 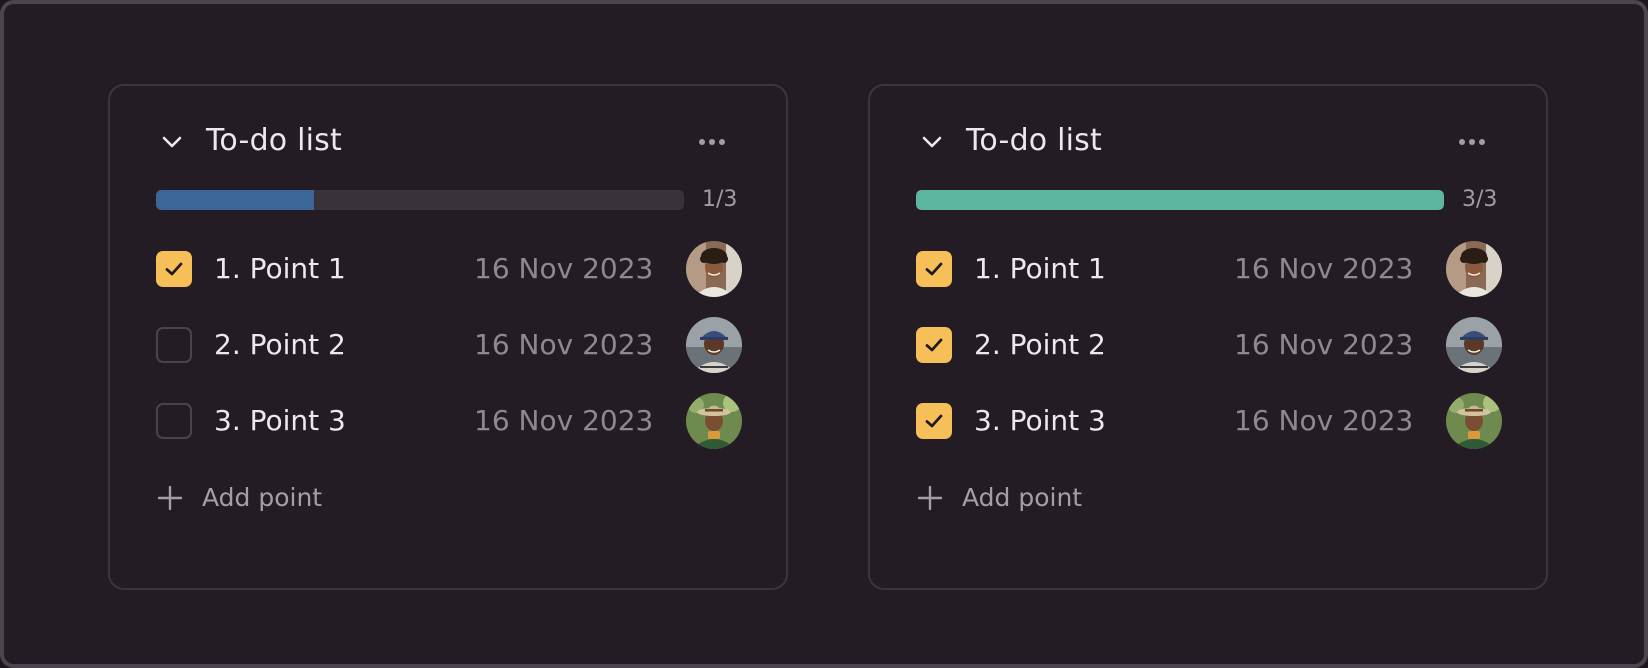 What do you see at coordinates (1480, 199) in the screenshot?
I see `progress-count: 3/3` at bounding box center [1480, 199].